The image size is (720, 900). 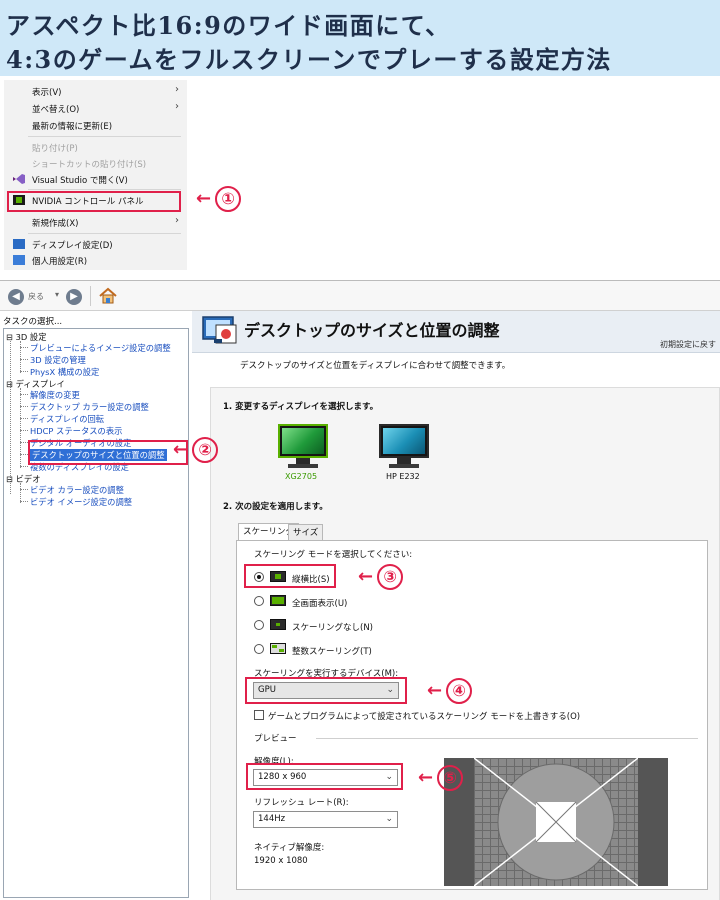 I want to click on label-full-screen: 全画面表示(U), so click(x=319, y=603).